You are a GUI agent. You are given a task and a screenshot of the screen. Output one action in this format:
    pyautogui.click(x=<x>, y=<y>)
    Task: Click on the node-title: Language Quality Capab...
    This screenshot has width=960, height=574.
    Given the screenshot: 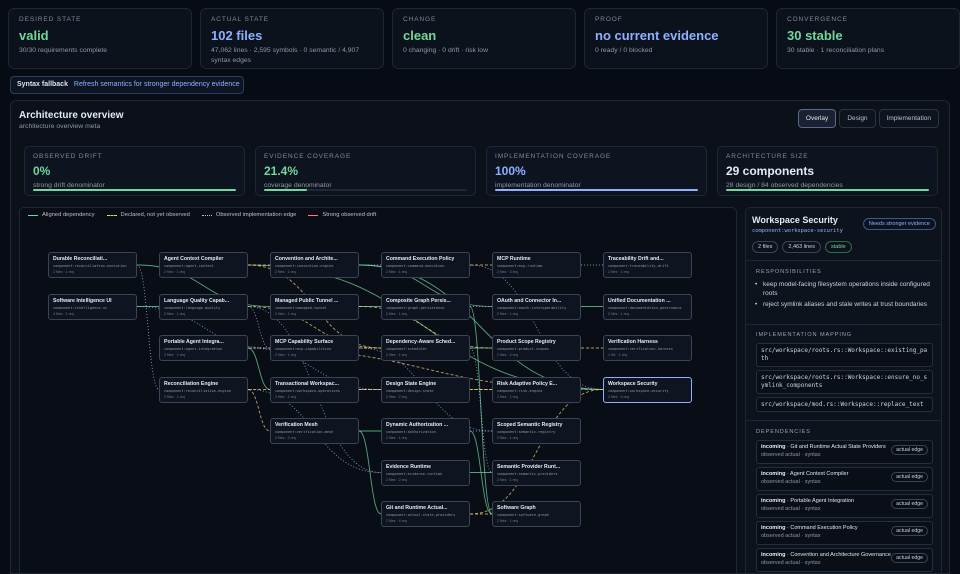 What is the action you would take?
    pyautogui.click(x=197, y=300)
    